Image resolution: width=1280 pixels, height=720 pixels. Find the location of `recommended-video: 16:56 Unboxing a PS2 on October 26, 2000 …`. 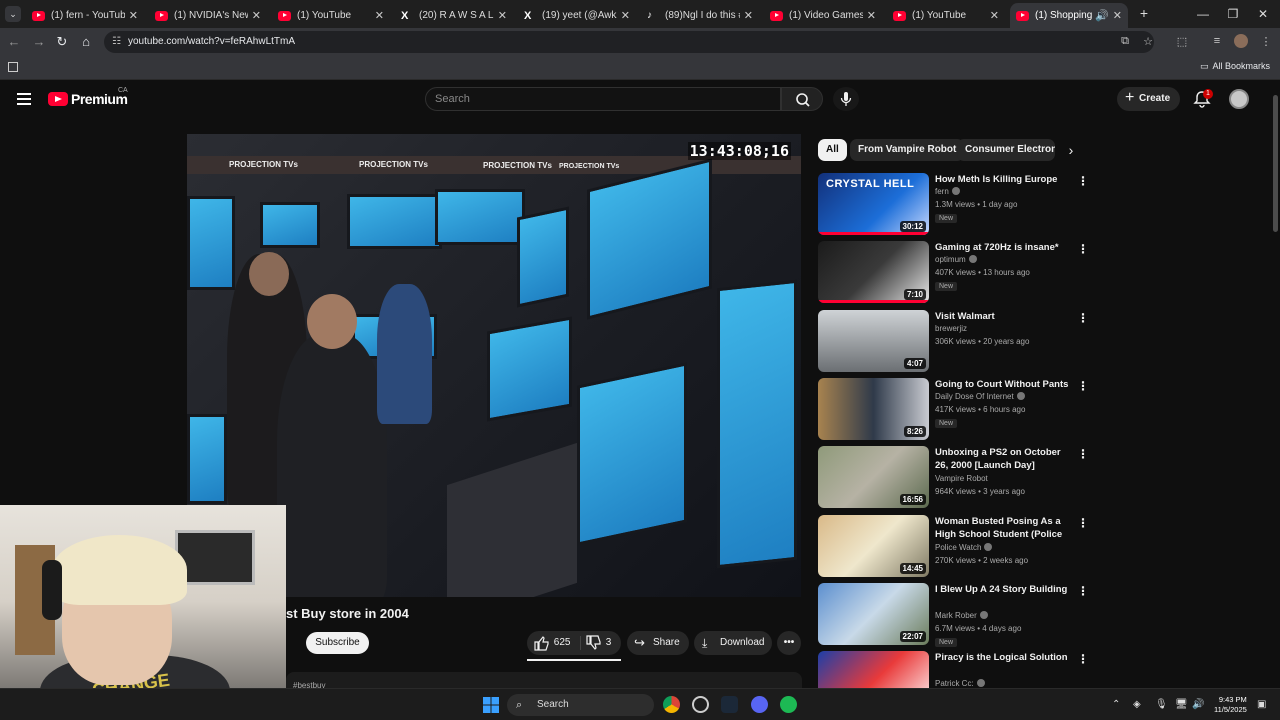

recommended-video: 16:56 Unboxing a PS2 on October 26, 2000 … is located at coordinates (953, 478).